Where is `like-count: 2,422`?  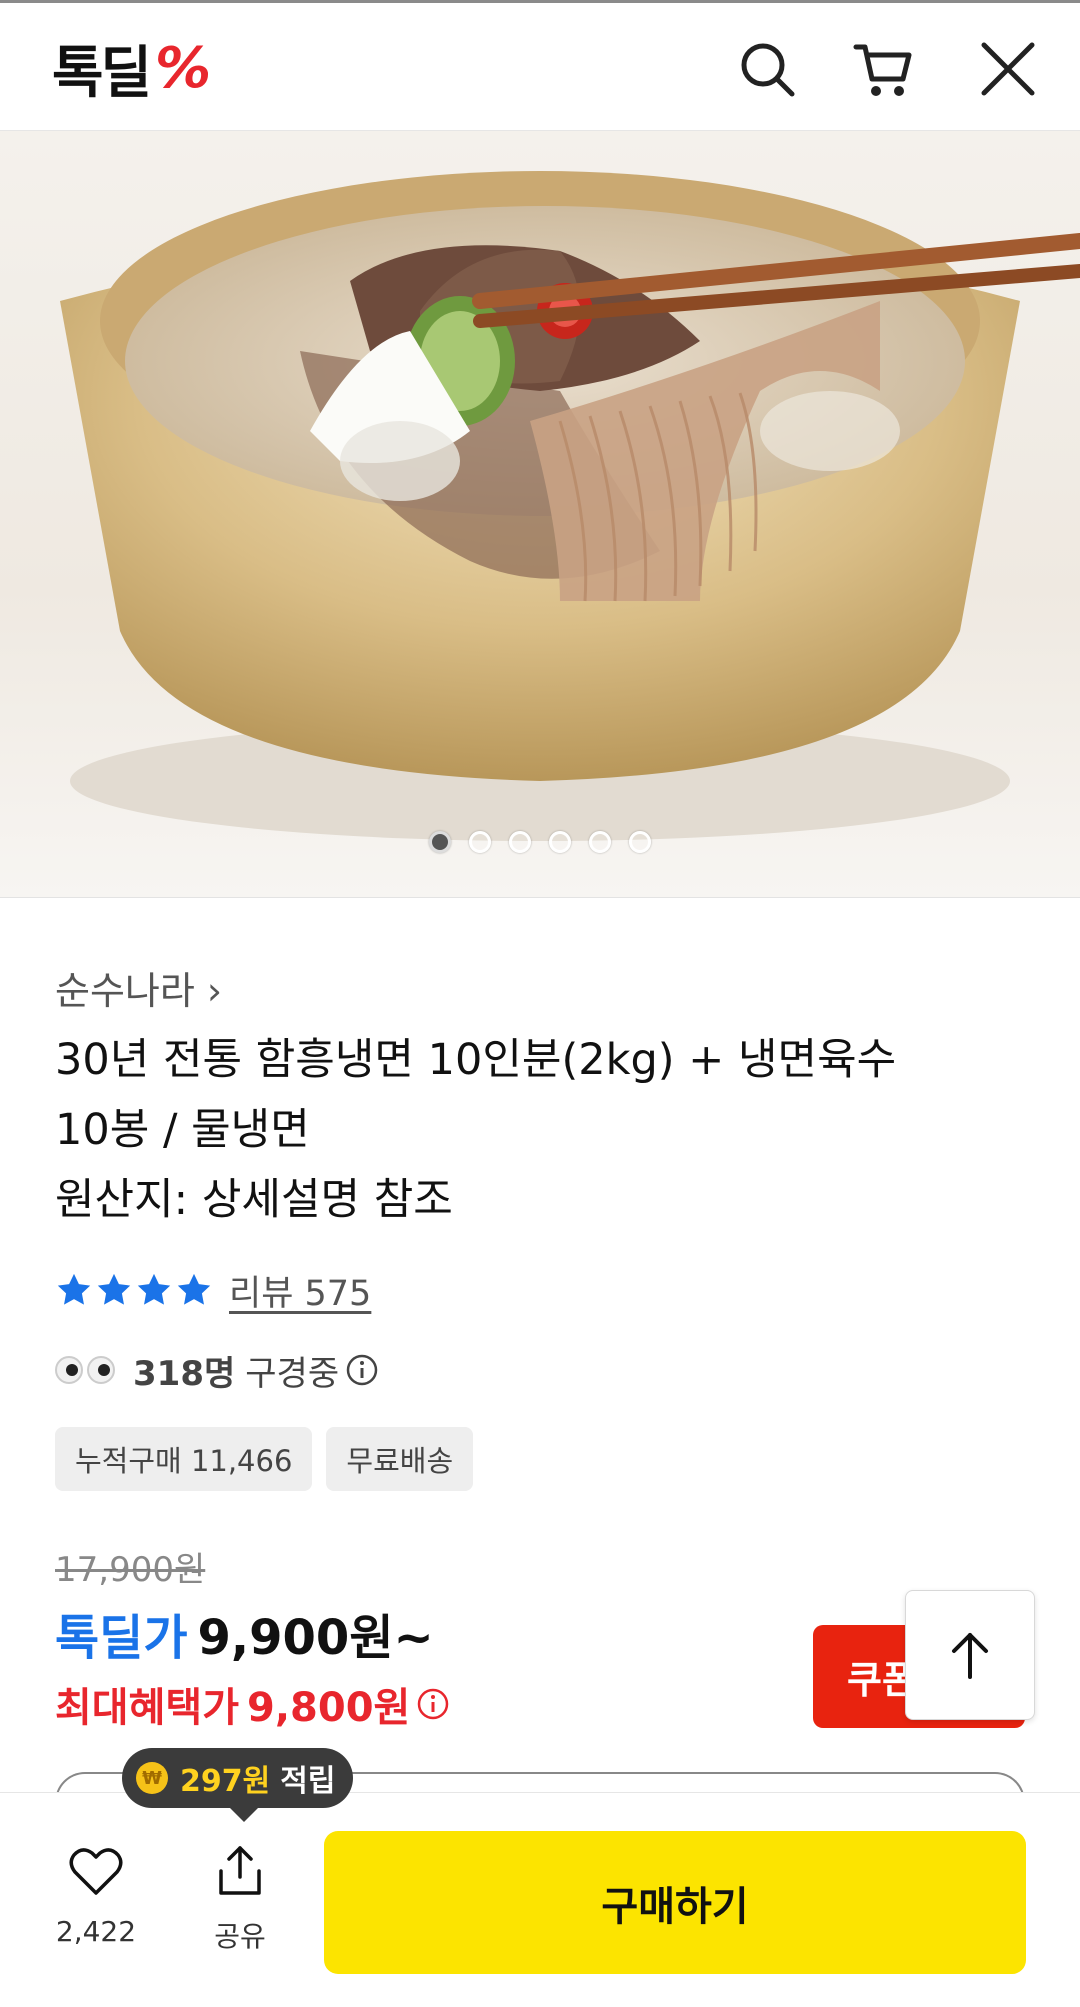 like-count: 2,422 is located at coordinates (96, 1931).